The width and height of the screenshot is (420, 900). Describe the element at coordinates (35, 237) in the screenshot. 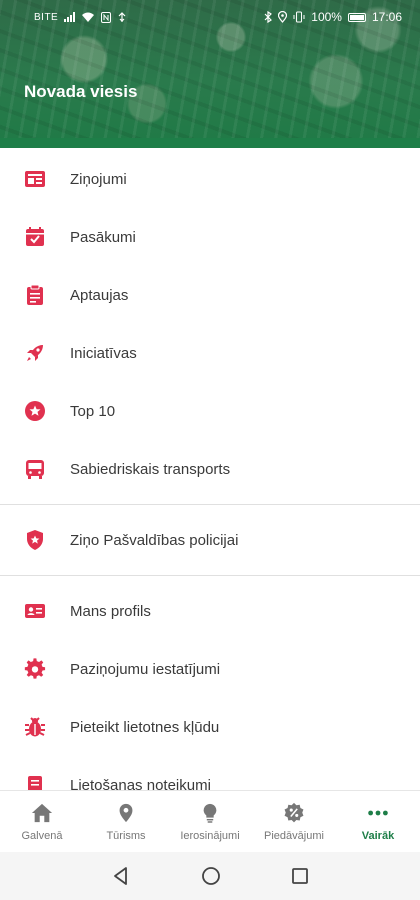

I see `calendar-check-icon` at that location.